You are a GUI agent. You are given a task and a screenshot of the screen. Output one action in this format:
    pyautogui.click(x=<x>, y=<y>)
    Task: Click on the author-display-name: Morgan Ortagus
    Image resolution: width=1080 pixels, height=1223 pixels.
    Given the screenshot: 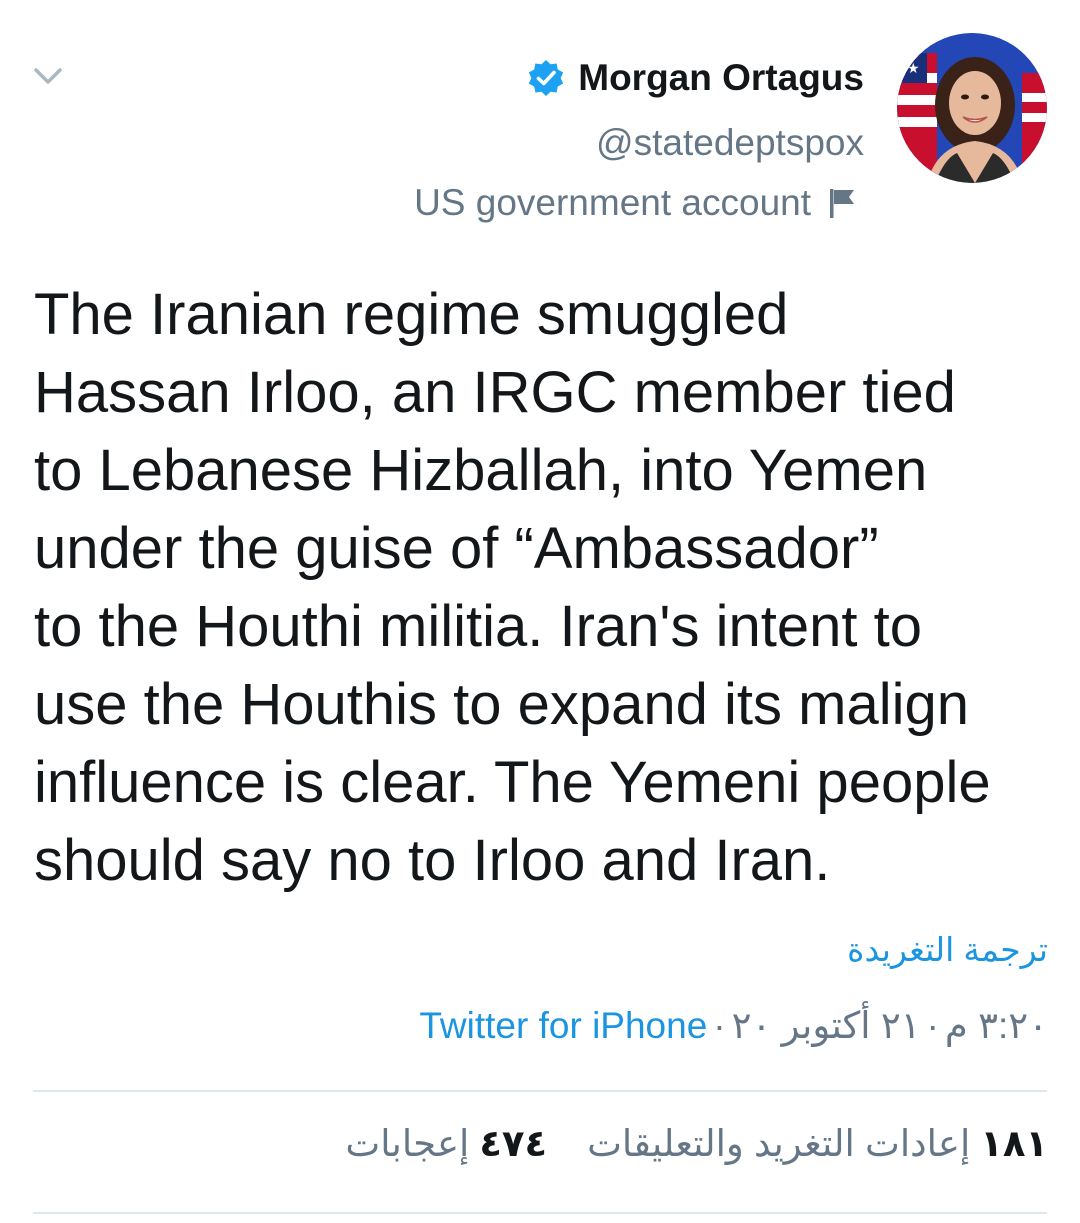 What is the action you would take?
    pyautogui.click(x=721, y=78)
    